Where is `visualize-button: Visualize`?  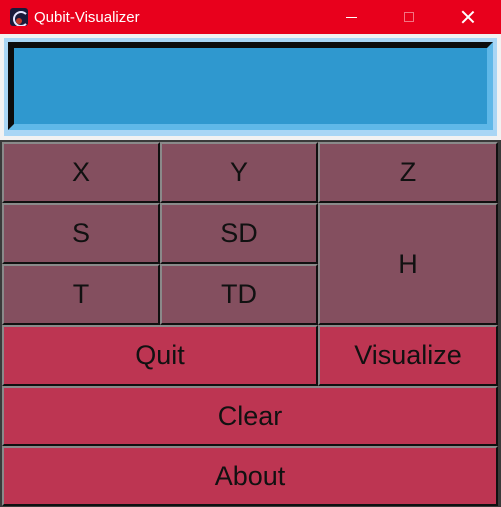 visualize-button: Visualize is located at coordinates (408, 355).